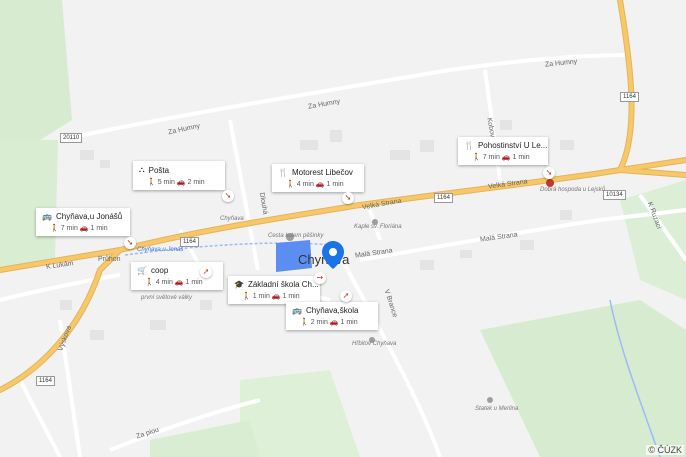 This screenshot has width=686, height=457. I want to click on poi-card: 🎓 Základní škola Ch... 🚶 1 min 🚗 1 min, so click(274, 290).